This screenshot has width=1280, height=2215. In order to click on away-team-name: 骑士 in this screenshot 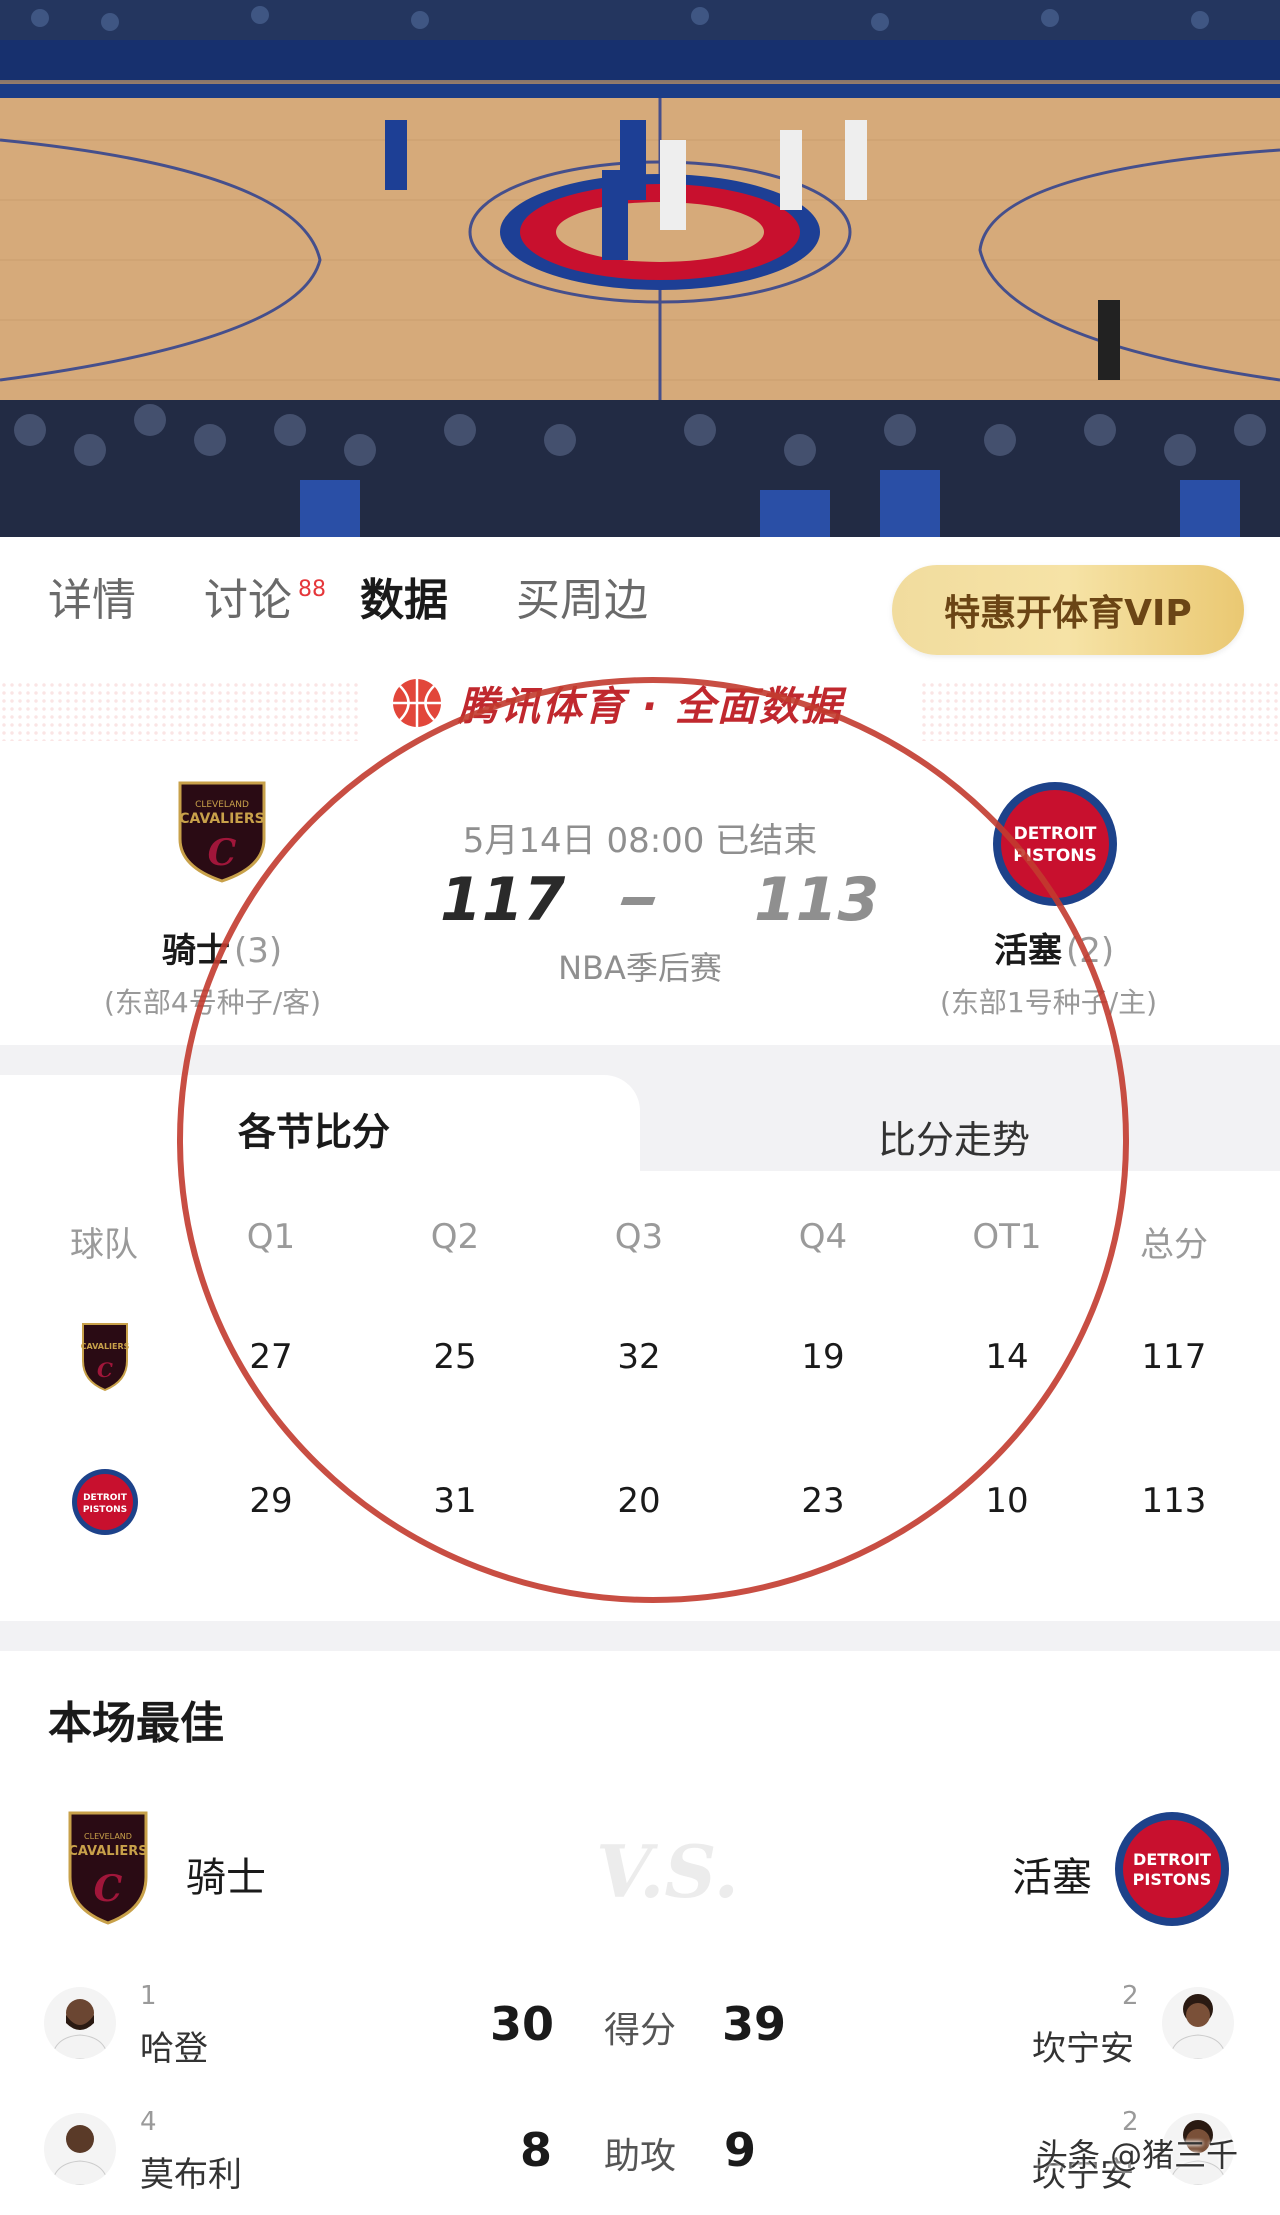, I will do `click(196, 951)`.